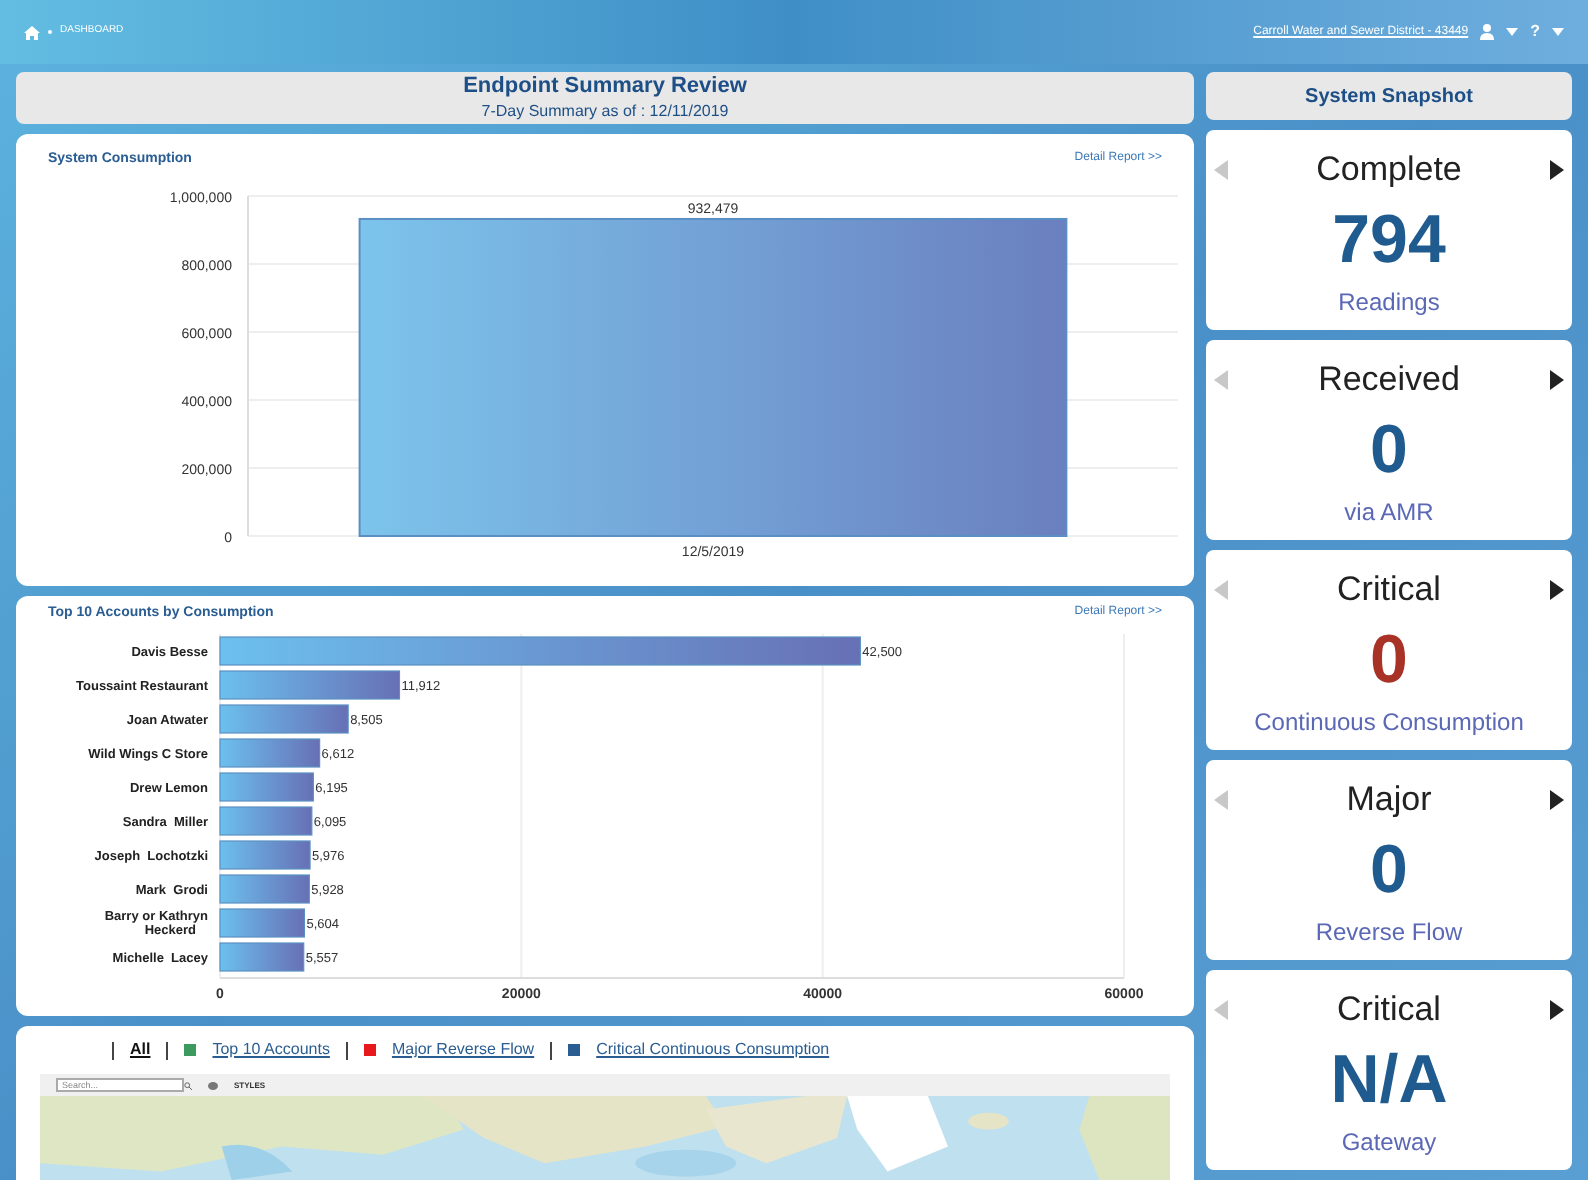 The width and height of the screenshot is (1588, 1180). Describe the element at coordinates (1389, 512) in the screenshot. I see `card-caption: via AMR` at that location.